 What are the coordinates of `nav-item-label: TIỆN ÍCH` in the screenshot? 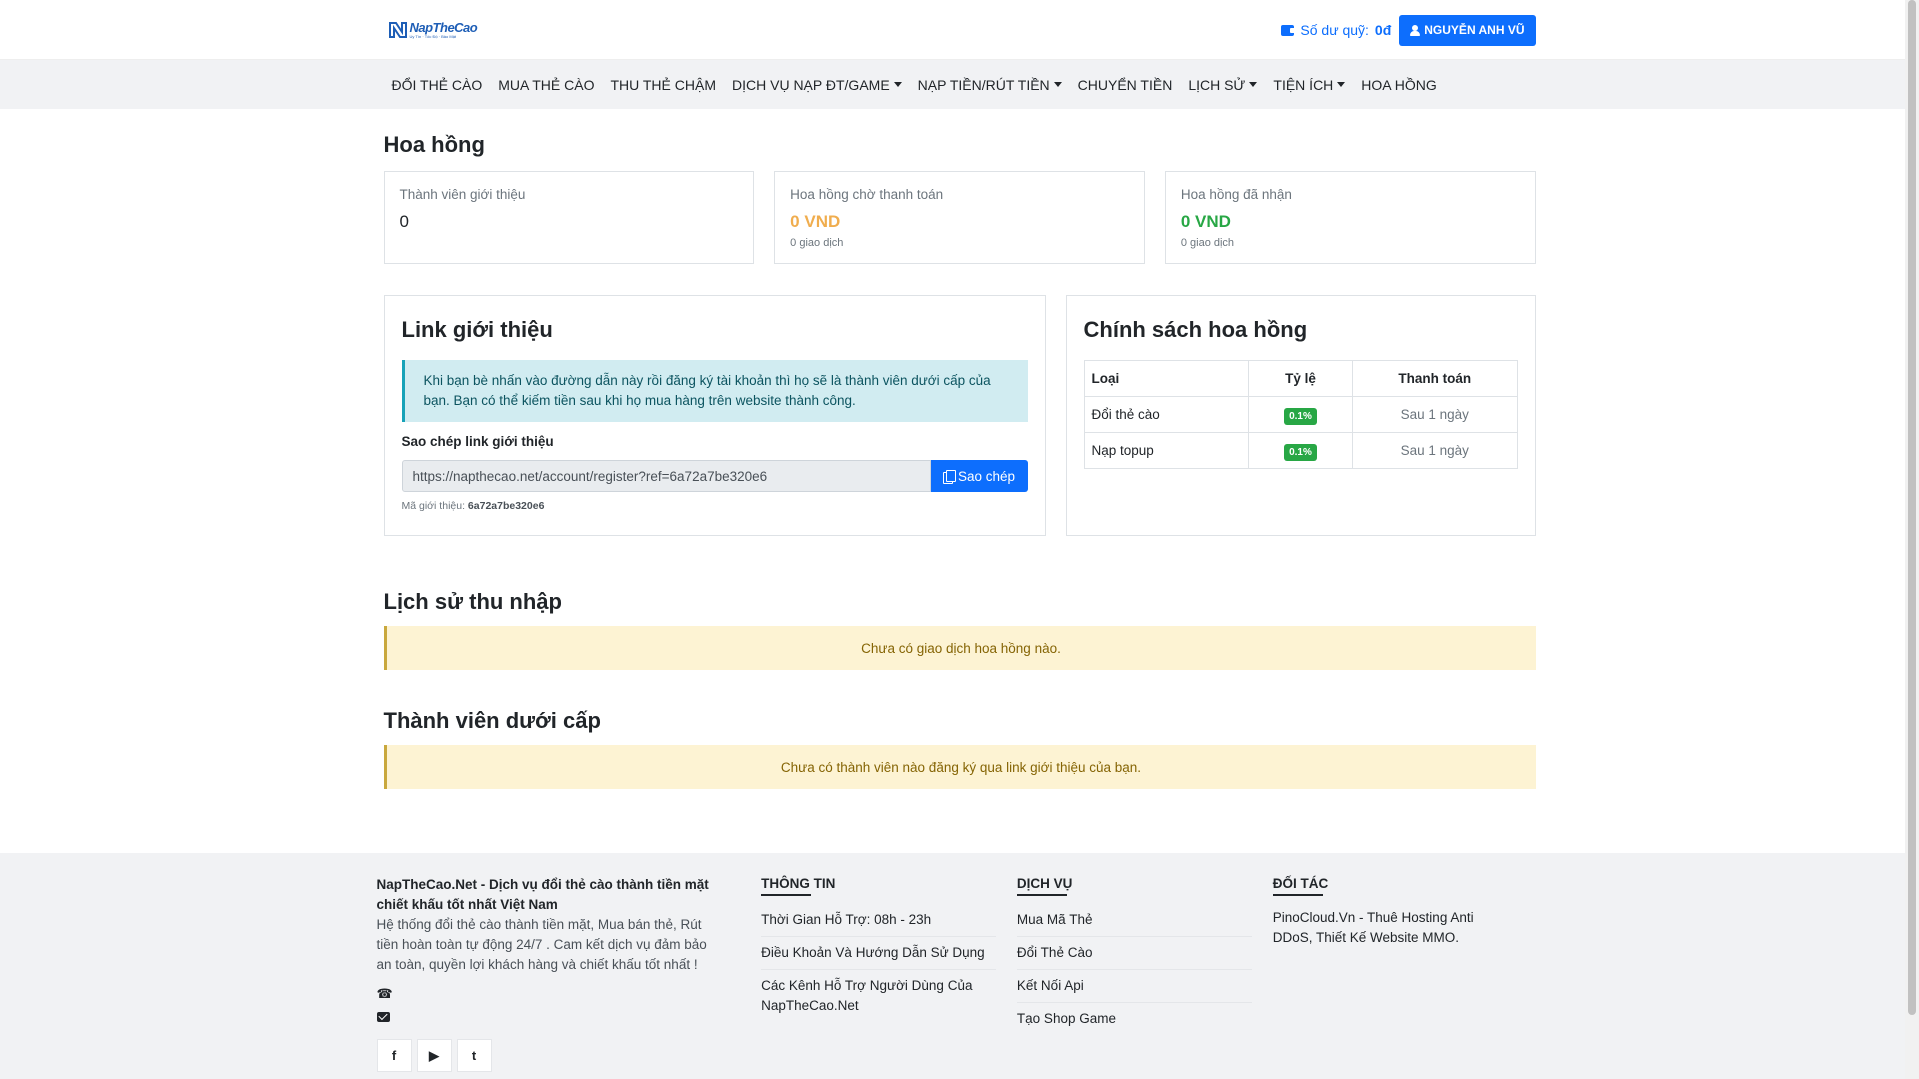 It's located at (1303, 84).